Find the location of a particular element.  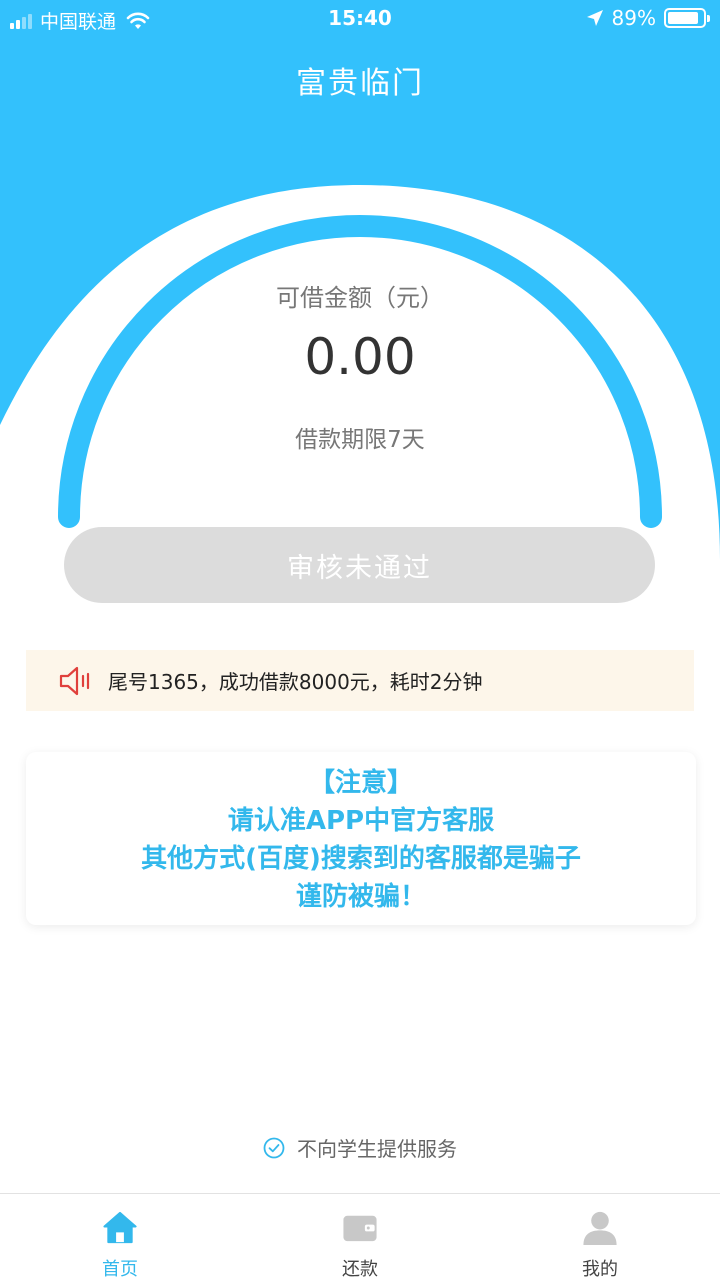

tab-repay: 还款 is located at coordinates (360, 1237).